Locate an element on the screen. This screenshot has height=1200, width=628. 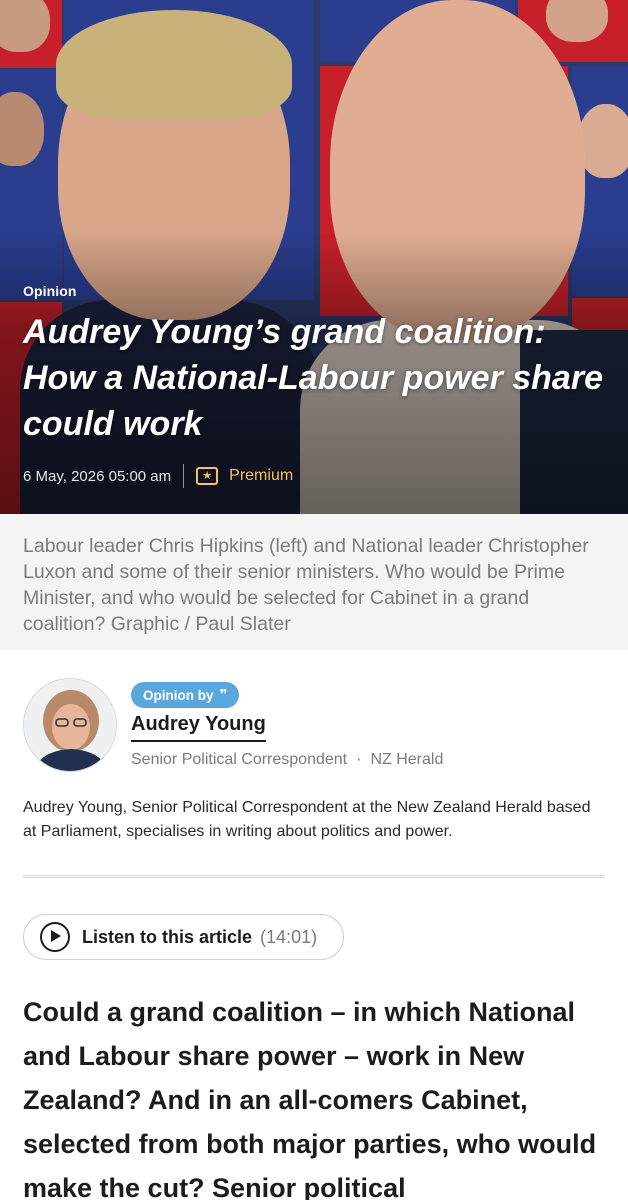
author-role: Senior Political Correspondent is located at coordinates (239, 759).